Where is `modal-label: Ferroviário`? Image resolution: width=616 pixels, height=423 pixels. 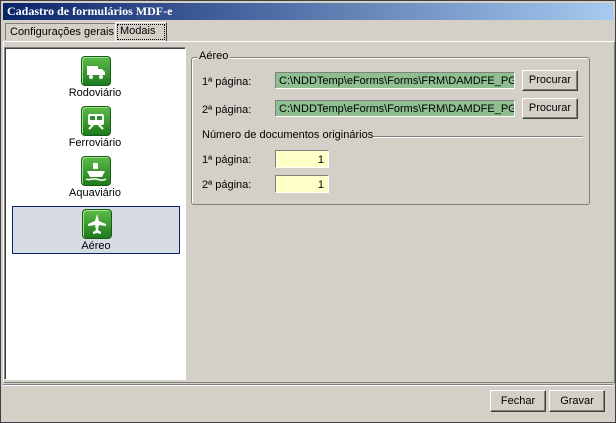
modal-label: Ferroviário is located at coordinates (95, 143).